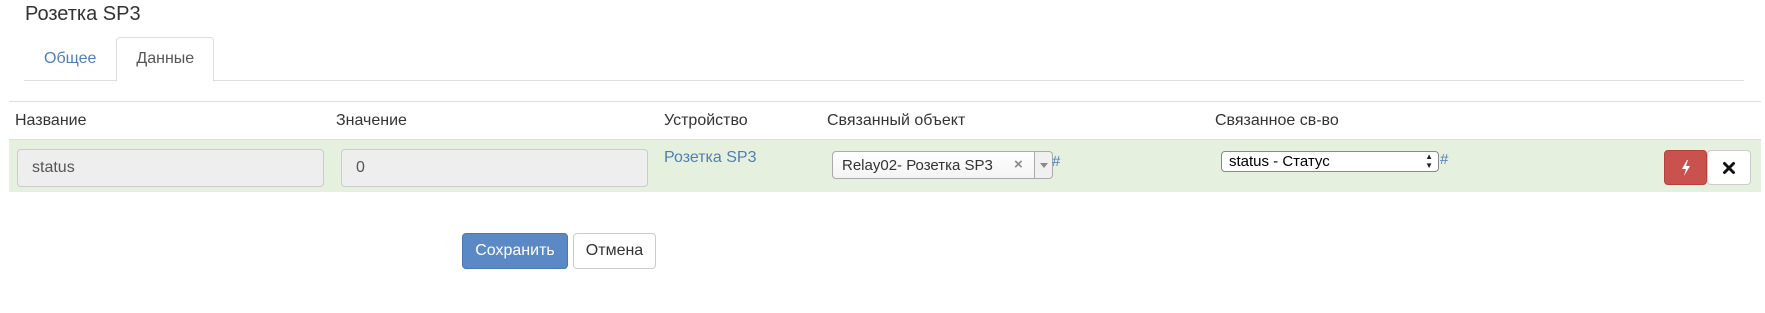 This screenshot has height=313, width=1765. Describe the element at coordinates (515, 251) in the screenshot. I see `save-button: Сохранить` at that location.